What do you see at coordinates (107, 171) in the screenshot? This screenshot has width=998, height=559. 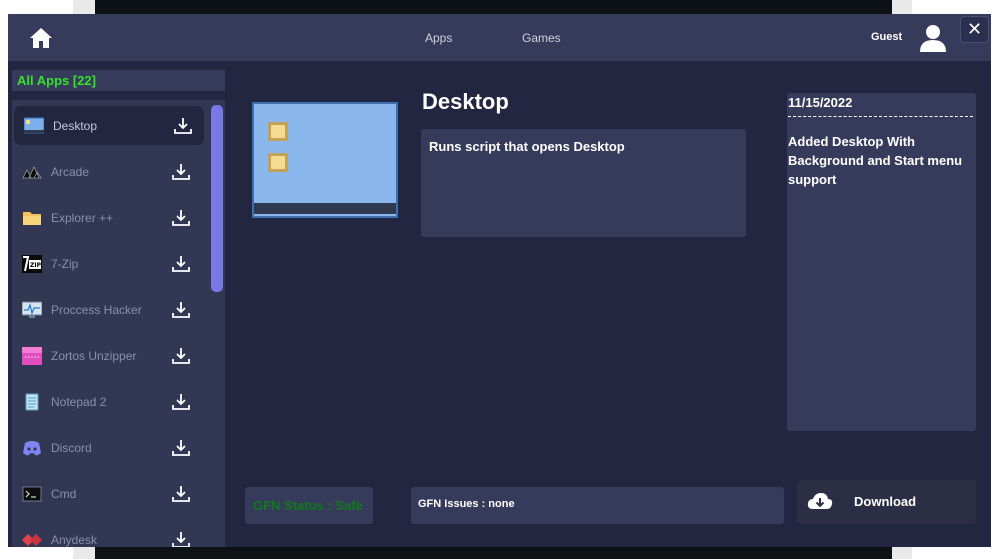 I see `app-item-arcade: Arcade` at bounding box center [107, 171].